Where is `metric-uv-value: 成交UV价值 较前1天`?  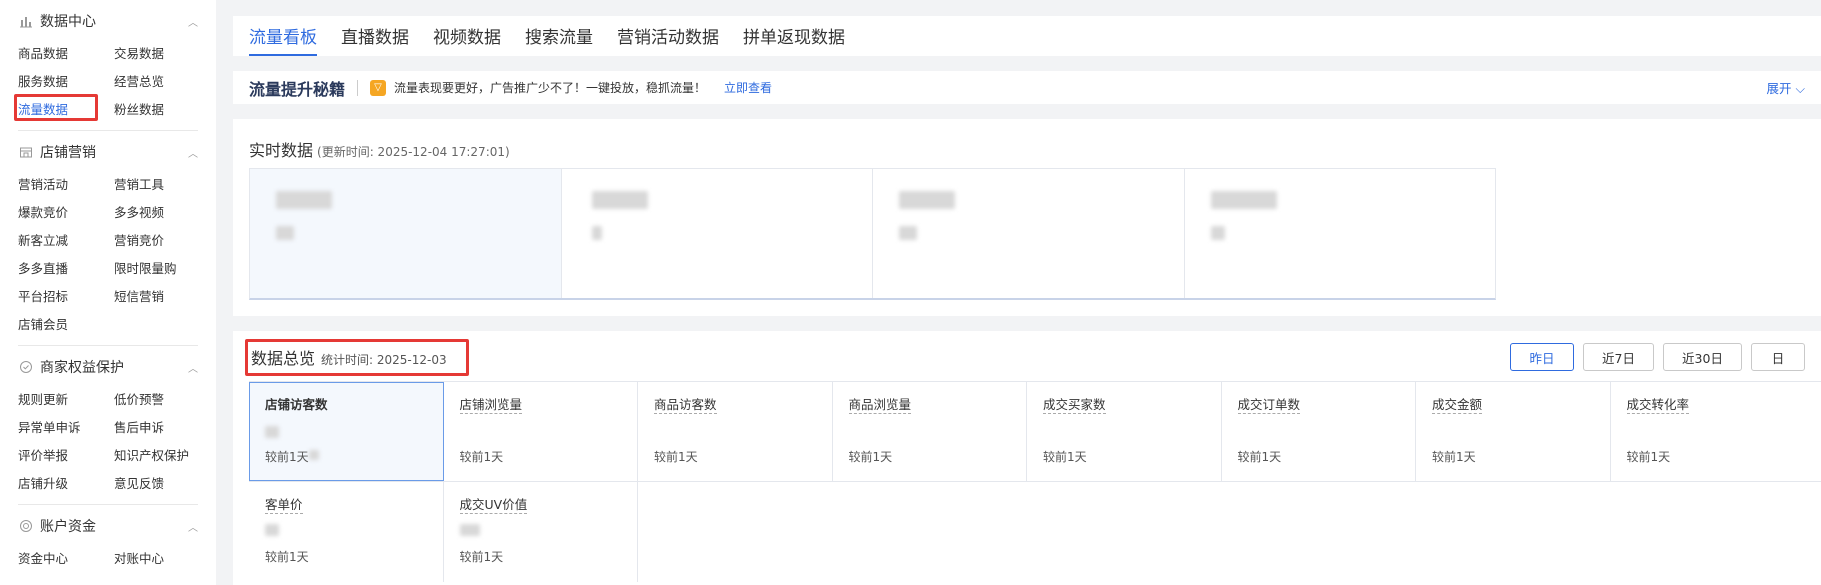
metric-uv-value: 成交UV价值 较前1天 is located at coordinates (541, 532).